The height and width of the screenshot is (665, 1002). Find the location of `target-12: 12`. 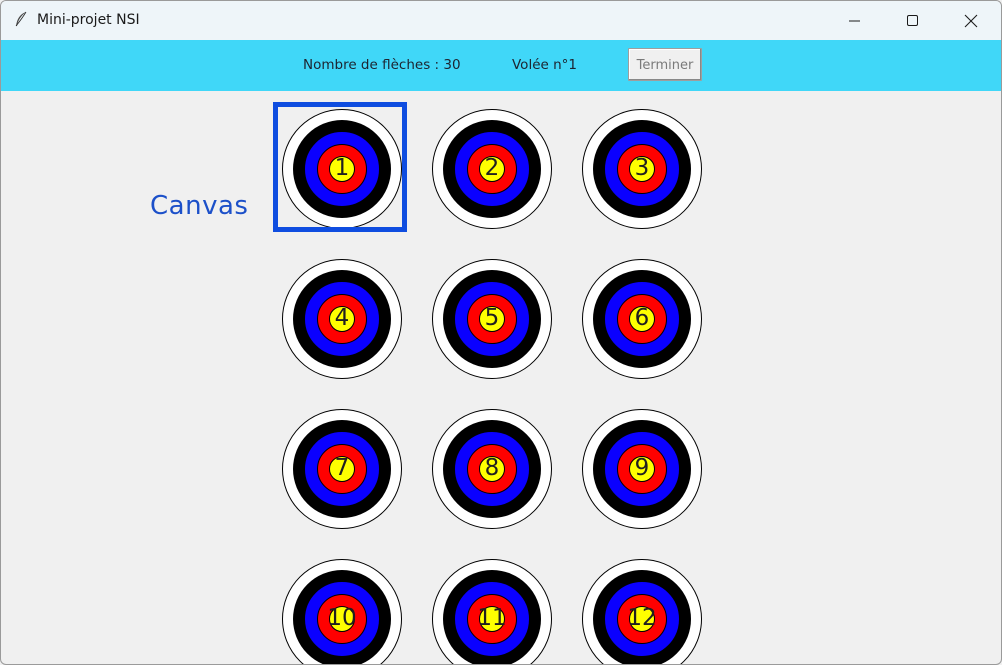

target-12: 12 is located at coordinates (642, 610).